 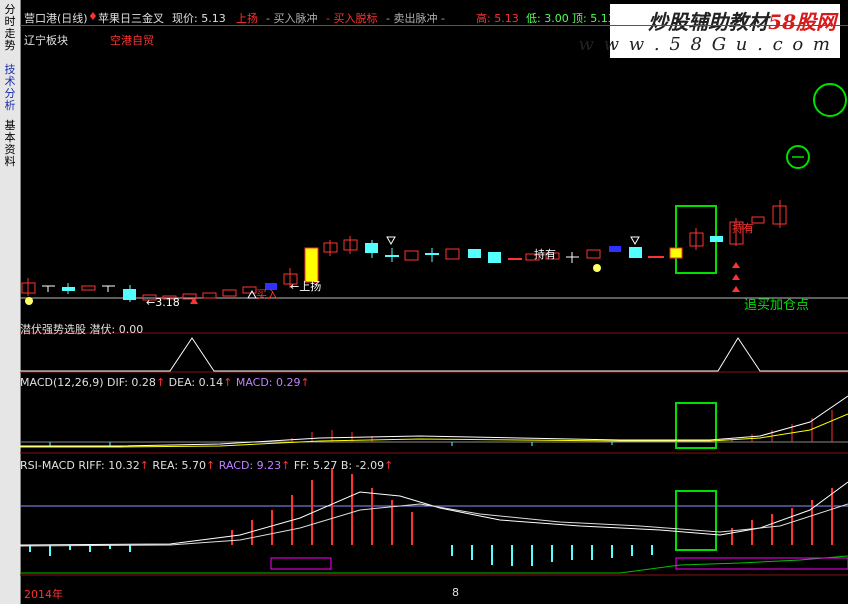 What do you see at coordinates (341, 555) in the screenshot?
I see `rsi-histogram` at bounding box center [341, 555].